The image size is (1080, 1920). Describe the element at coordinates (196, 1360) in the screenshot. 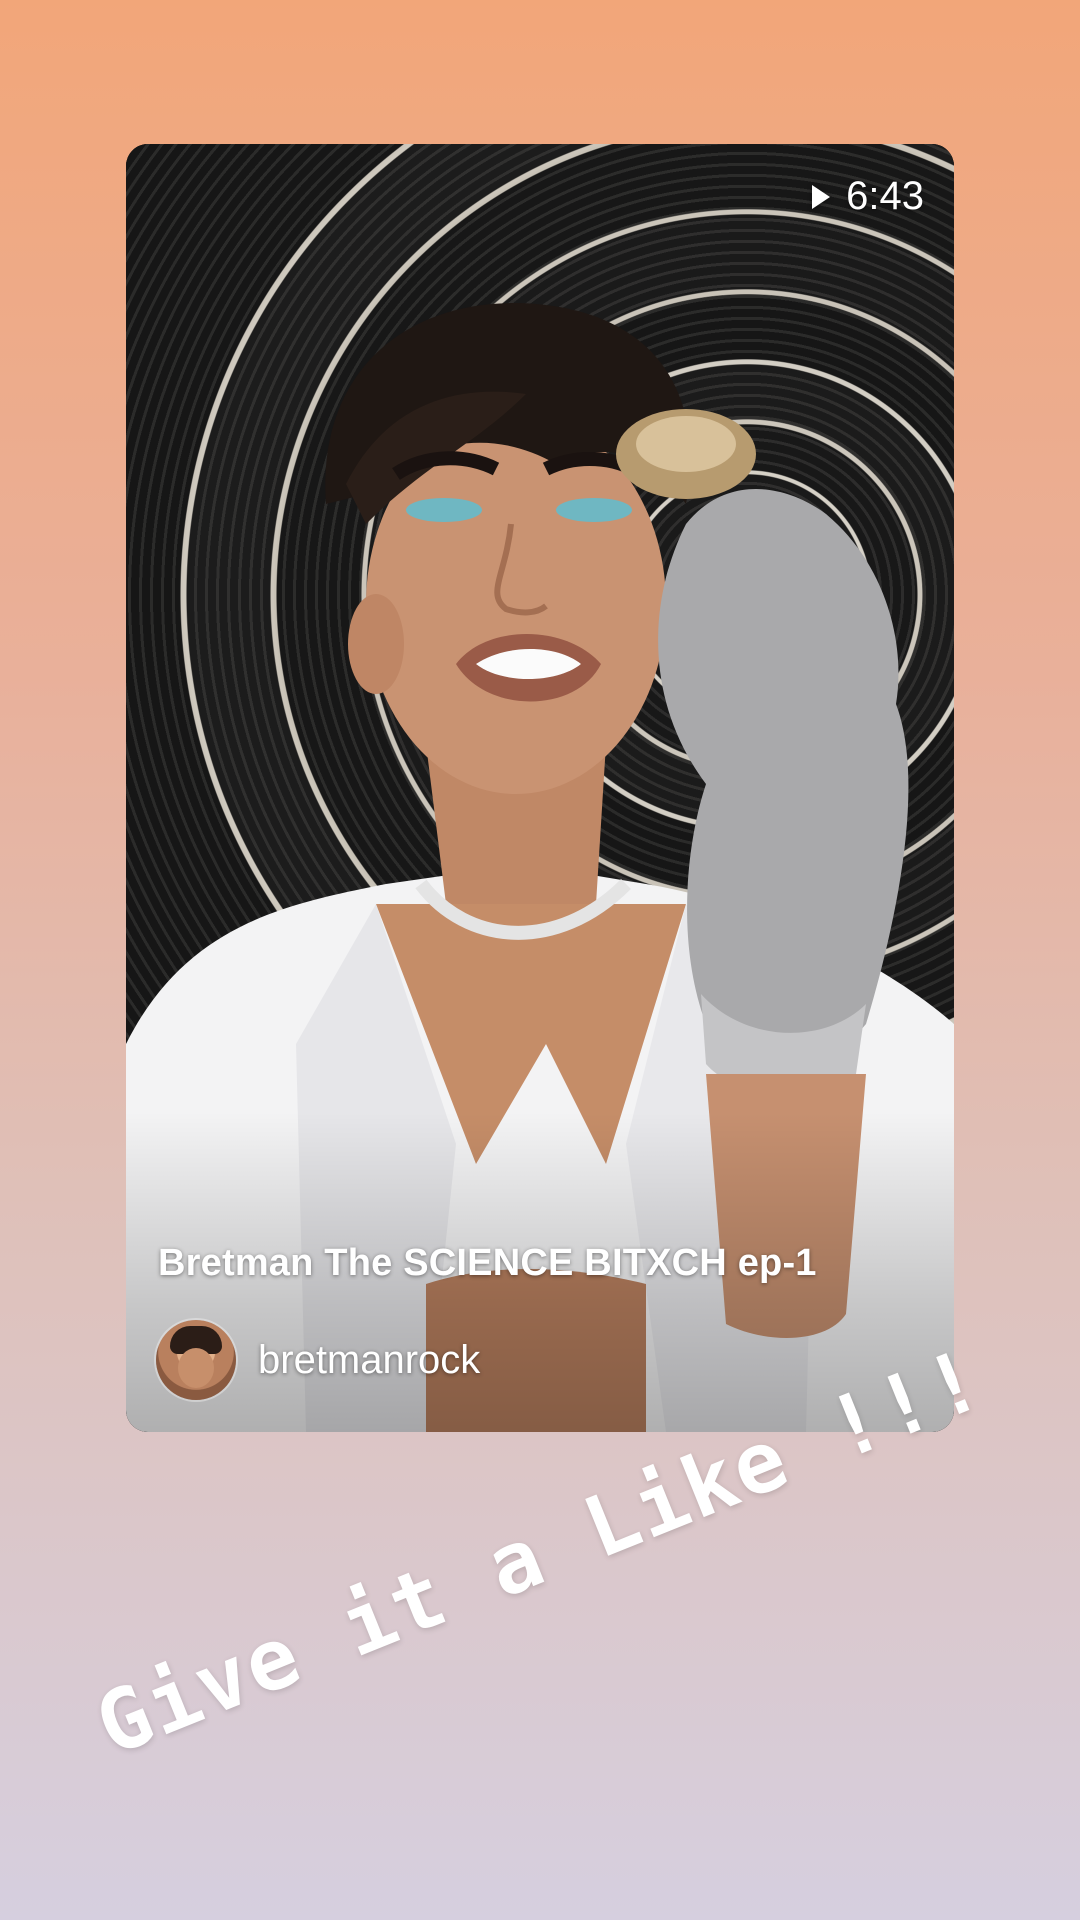

I see `avatar` at that location.